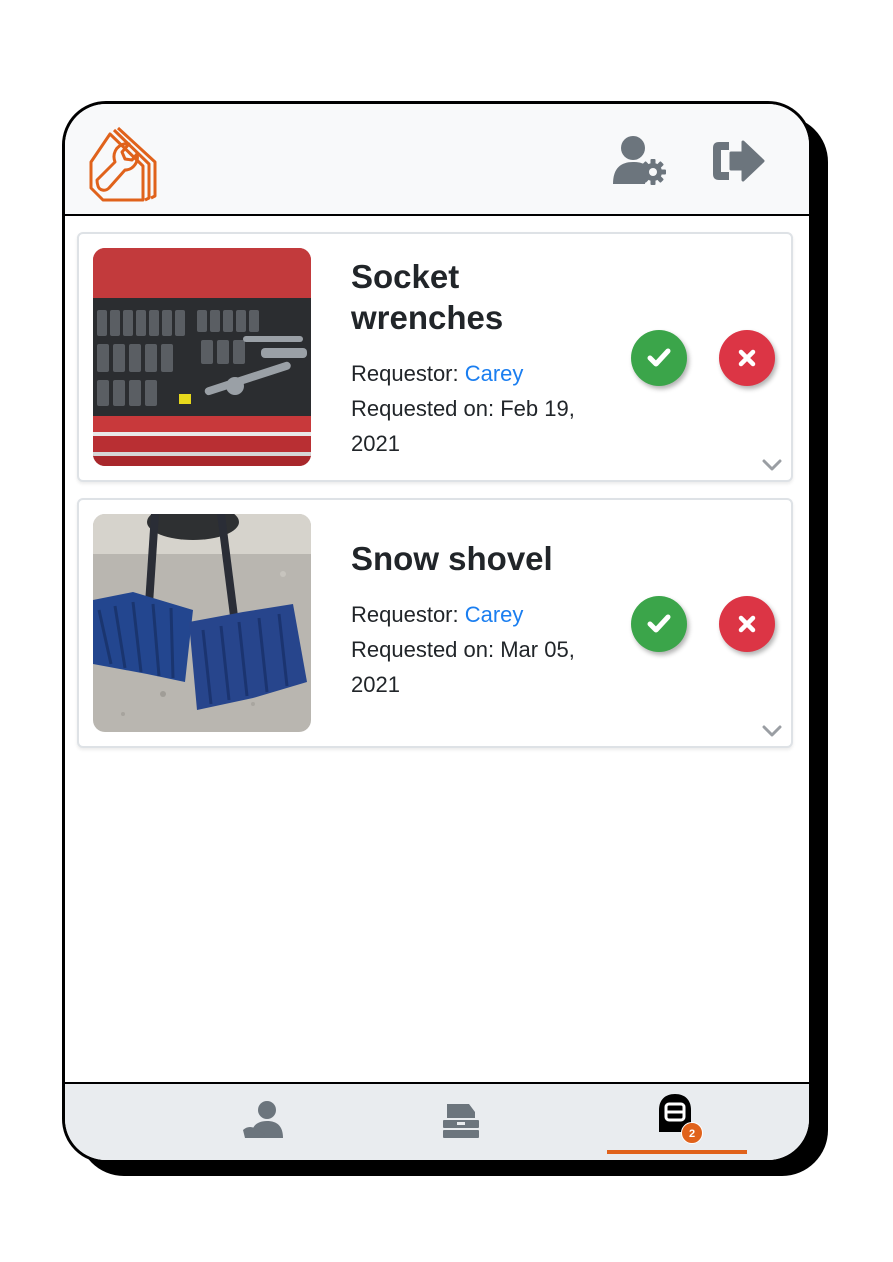 The image size is (893, 1262). Describe the element at coordinates (737, 161) in the screenshot. I see `sign-out-icon` at that location.